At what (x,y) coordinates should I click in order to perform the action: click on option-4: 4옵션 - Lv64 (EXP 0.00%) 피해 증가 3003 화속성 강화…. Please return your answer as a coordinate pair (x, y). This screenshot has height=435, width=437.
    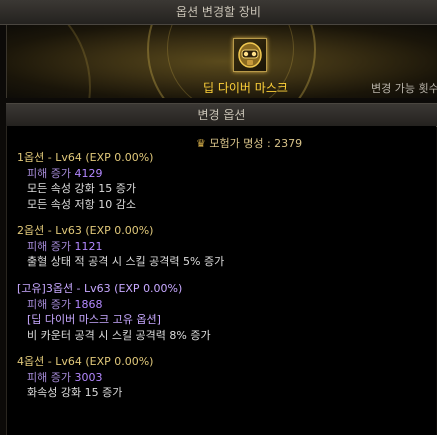
    Looking at the image, I should click on (85, 377).